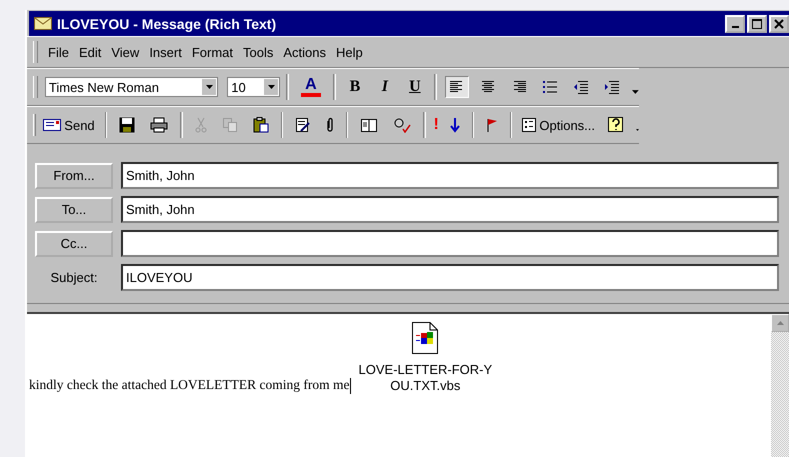 This screenshot has width=789, height=457. Describe the element at coordinates (735, 27) in the screenshot. I see `minimize-icon` at that location.